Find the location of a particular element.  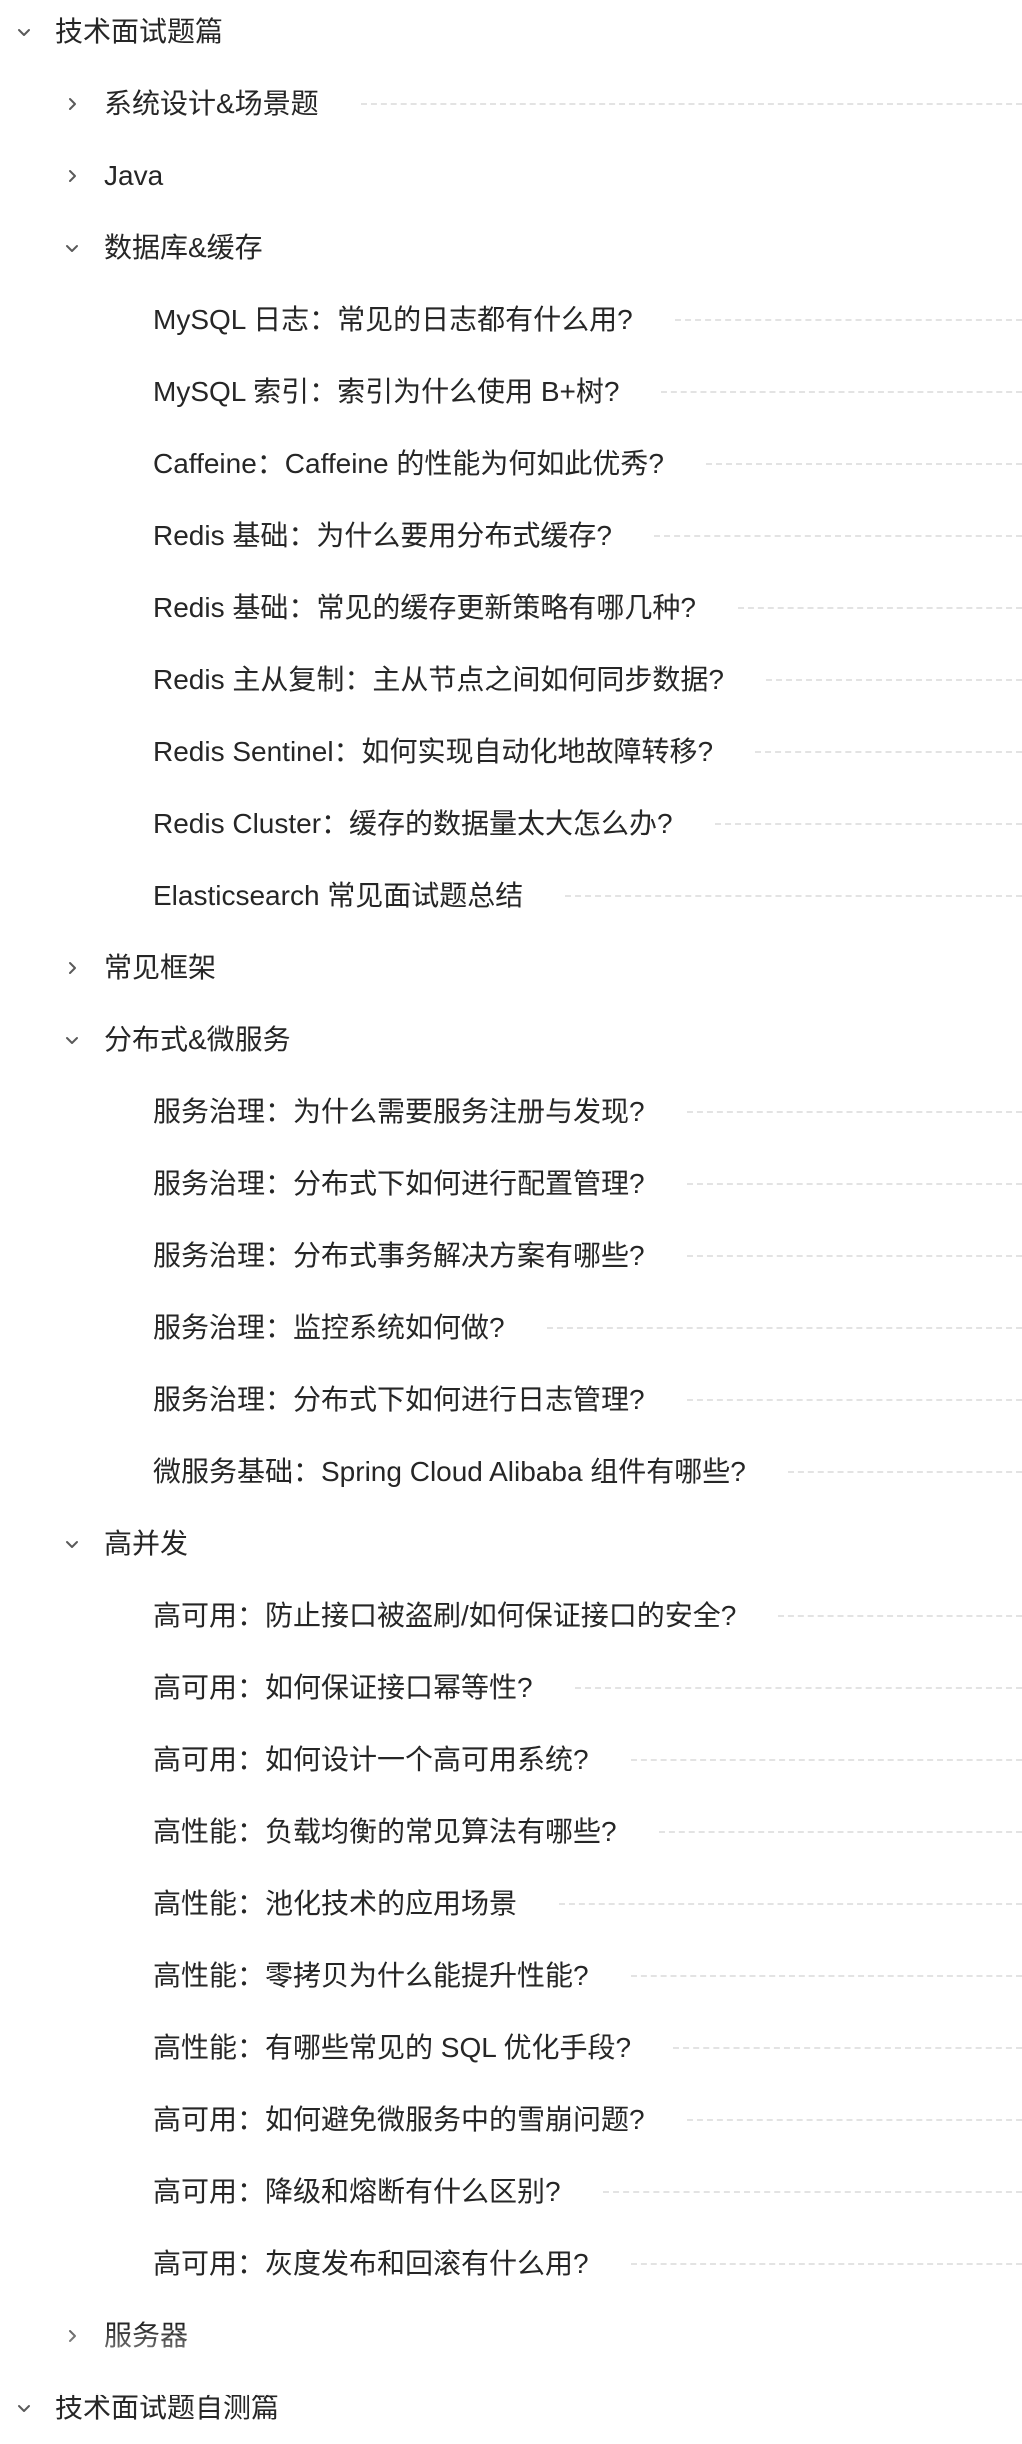

toc-article-link: 高可用：灰度发布和回滚有什么用? is located at coordinates (511, 2264).